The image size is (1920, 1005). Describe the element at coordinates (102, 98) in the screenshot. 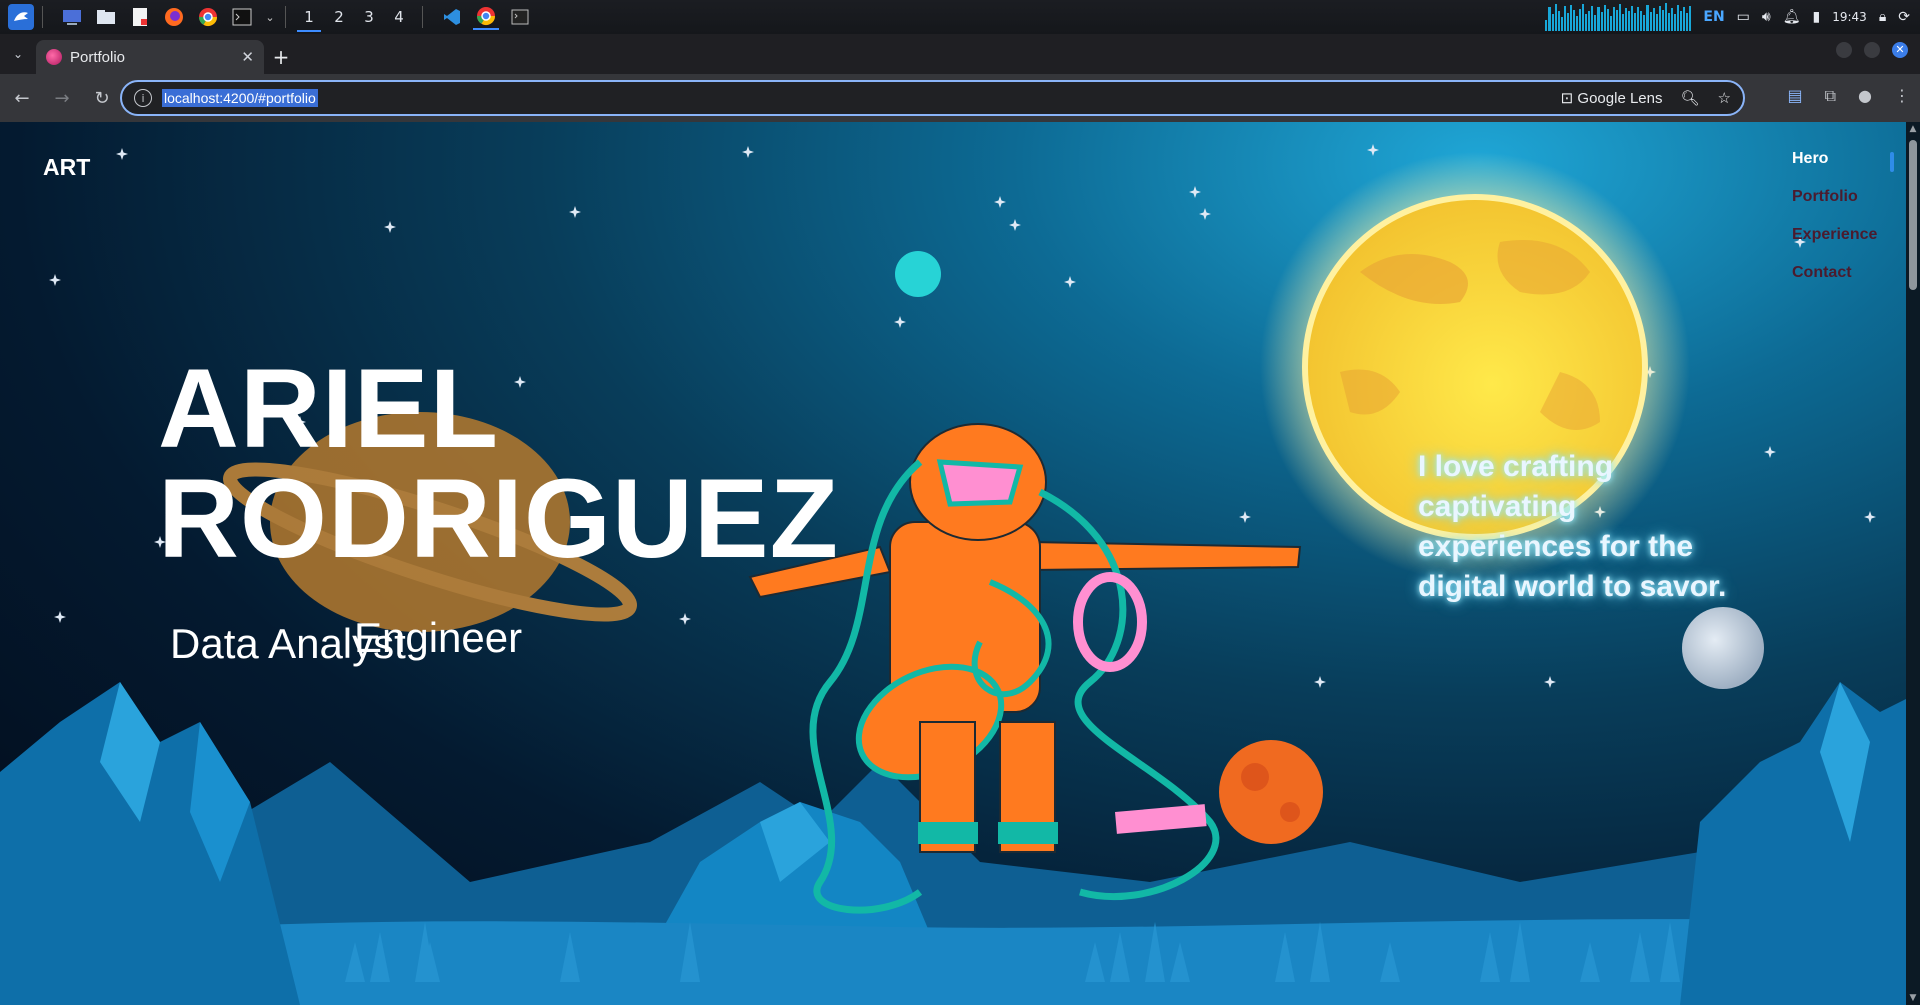

I see `reload-button: ↻` at that location.